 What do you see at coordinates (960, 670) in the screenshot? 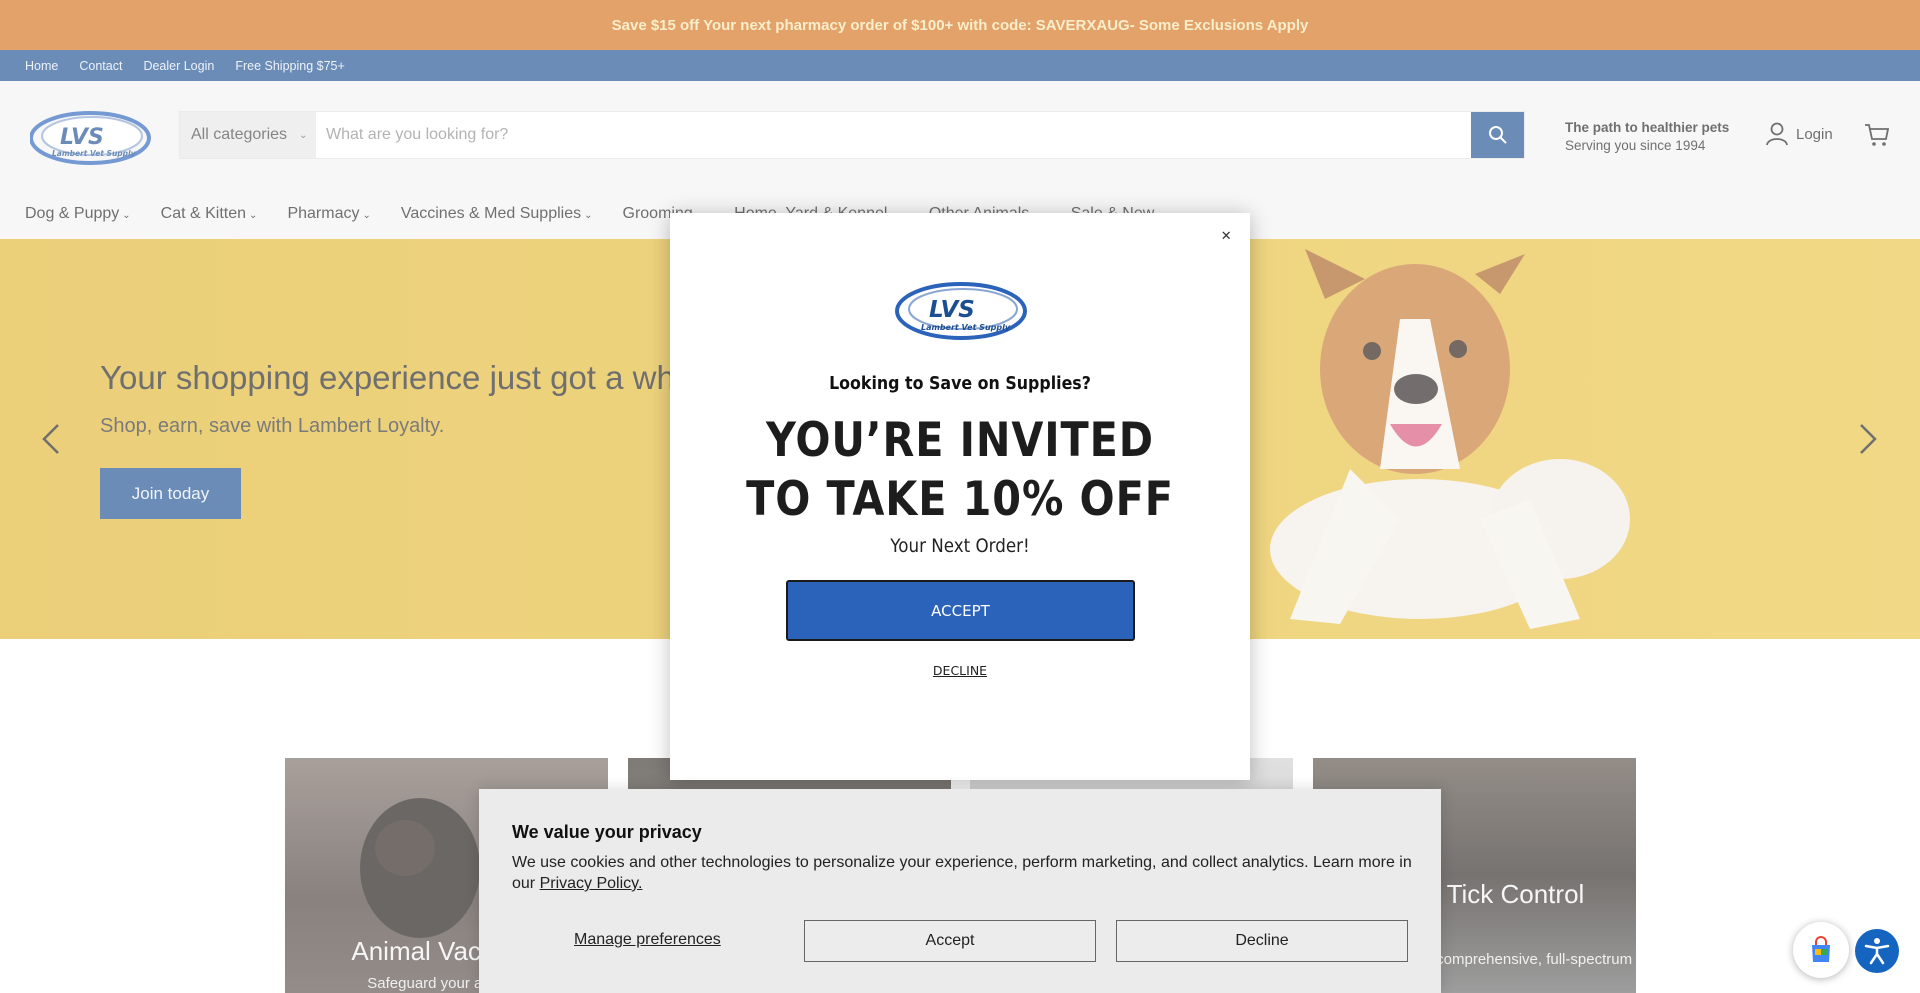
I see `popup-decline-link: DECLINE` at bounding box center [960, 670].